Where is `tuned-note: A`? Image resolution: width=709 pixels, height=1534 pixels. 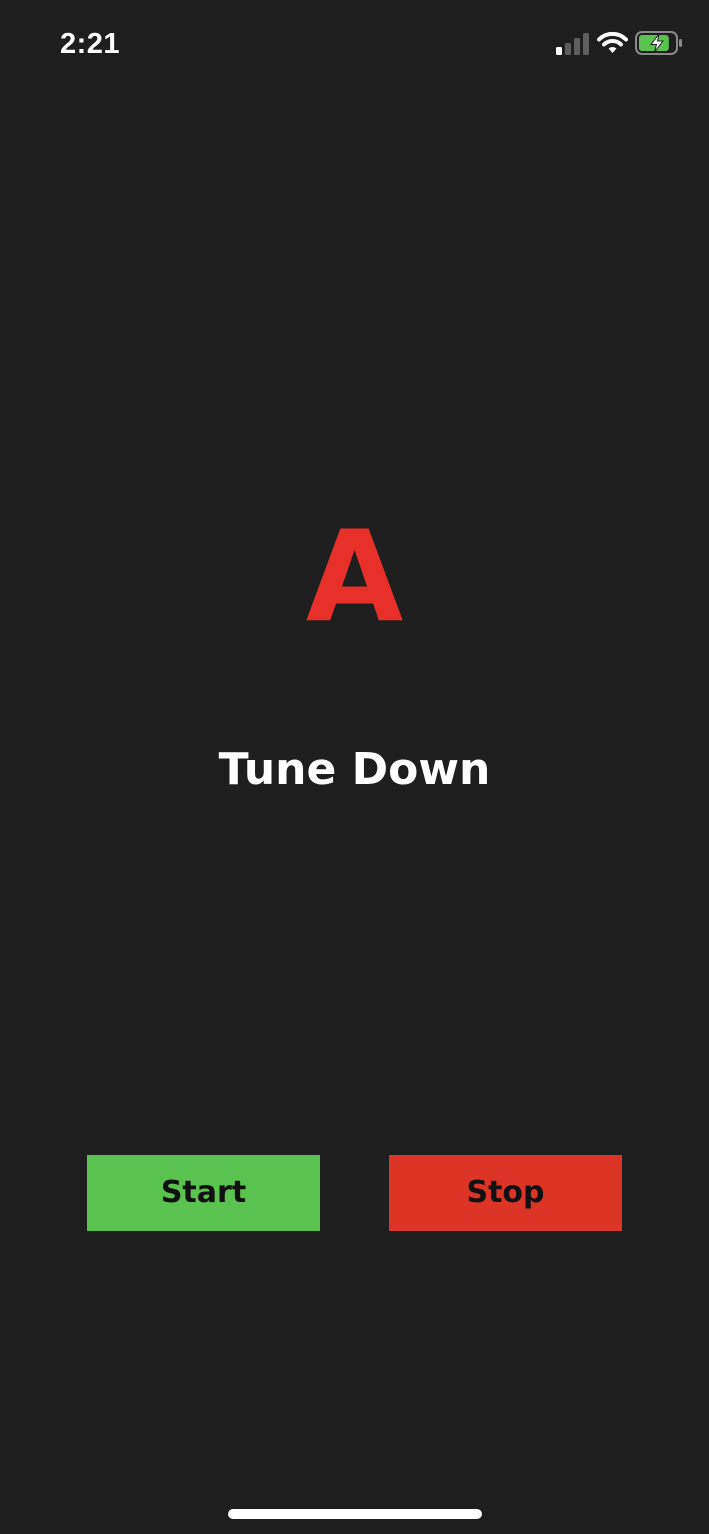 tuned-note: A is located at coordinates (354, 576).